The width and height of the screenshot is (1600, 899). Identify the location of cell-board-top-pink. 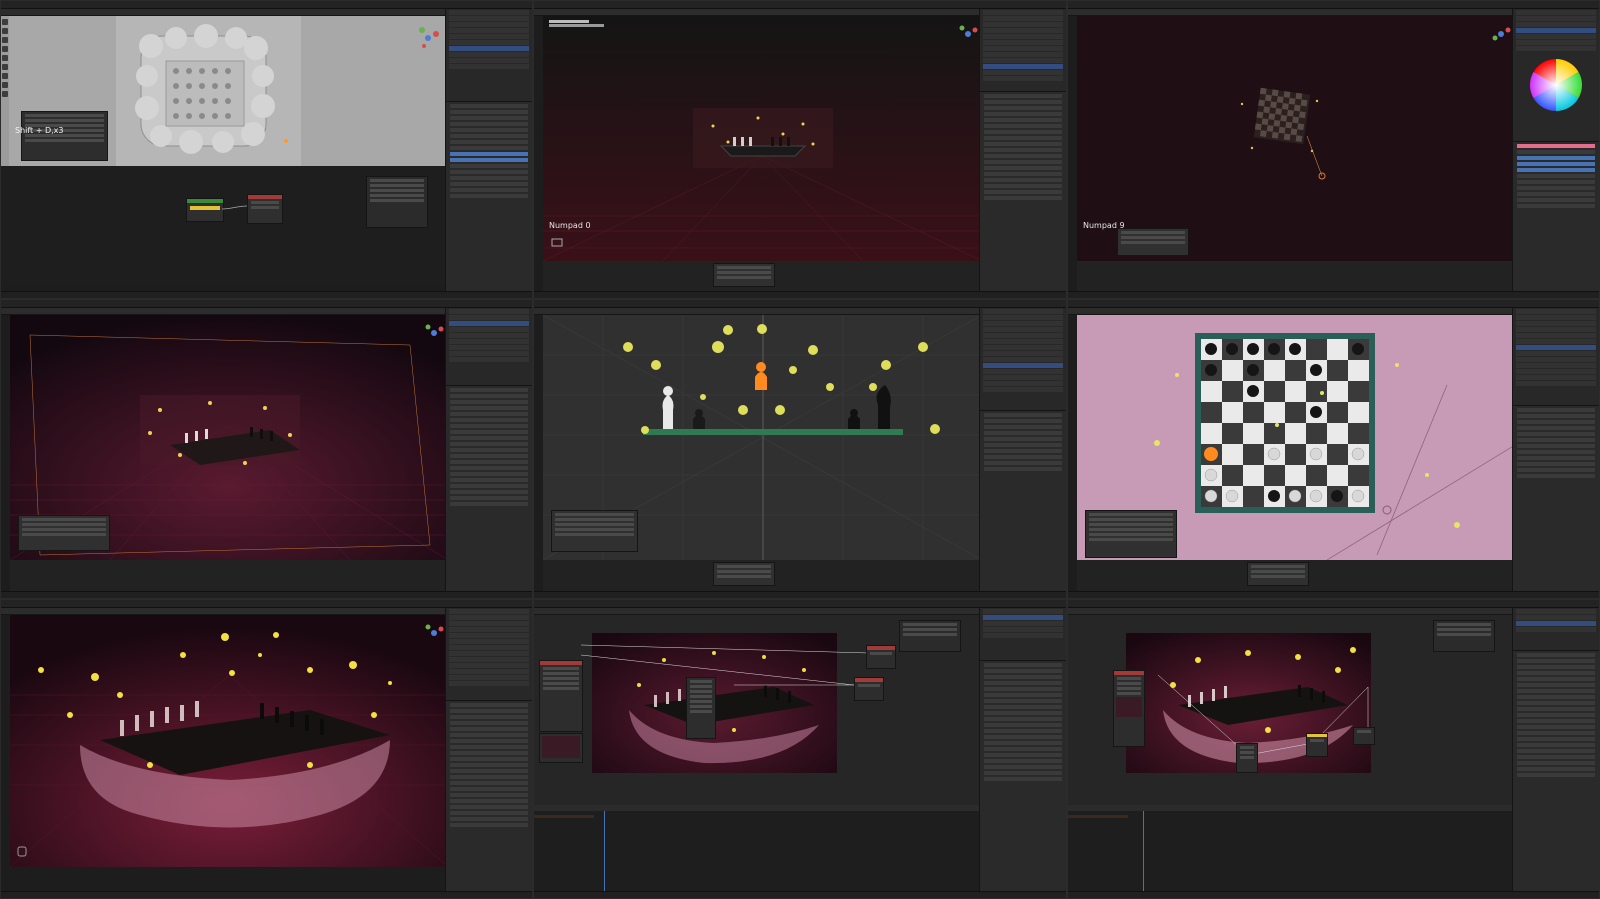
(1333, 449).